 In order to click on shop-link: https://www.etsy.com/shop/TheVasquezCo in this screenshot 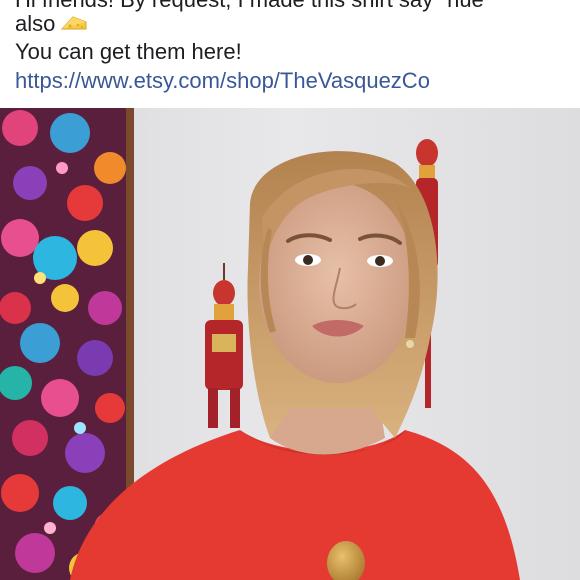, I will do `click(222, 80)`.